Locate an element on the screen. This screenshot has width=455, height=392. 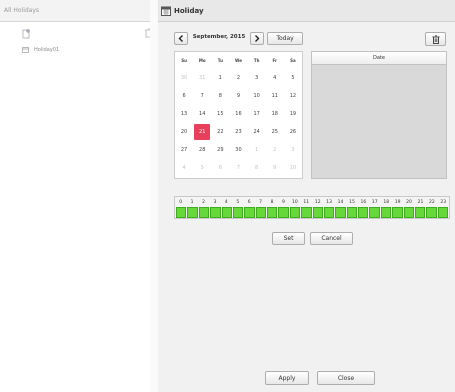
apply-button: Apply is located at coordinates (287, 378).